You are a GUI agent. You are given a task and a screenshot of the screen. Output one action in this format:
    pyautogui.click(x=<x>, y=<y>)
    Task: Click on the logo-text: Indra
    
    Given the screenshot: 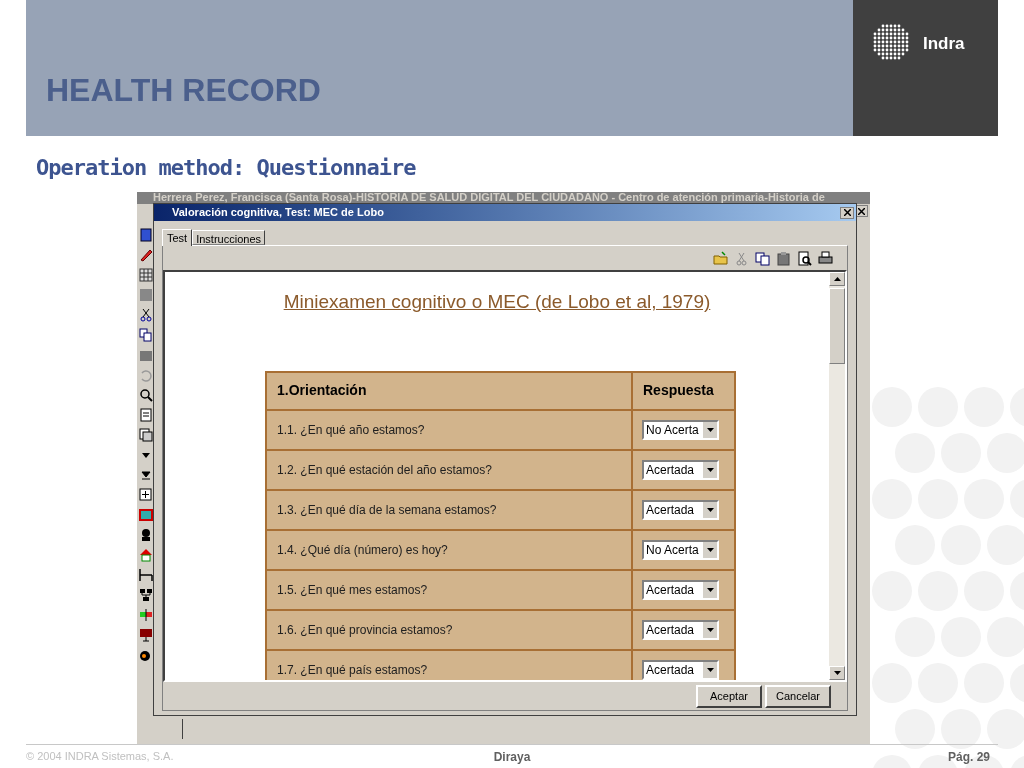 What is the action you would take?
    pyautogui.click(x=944, y=44)
    